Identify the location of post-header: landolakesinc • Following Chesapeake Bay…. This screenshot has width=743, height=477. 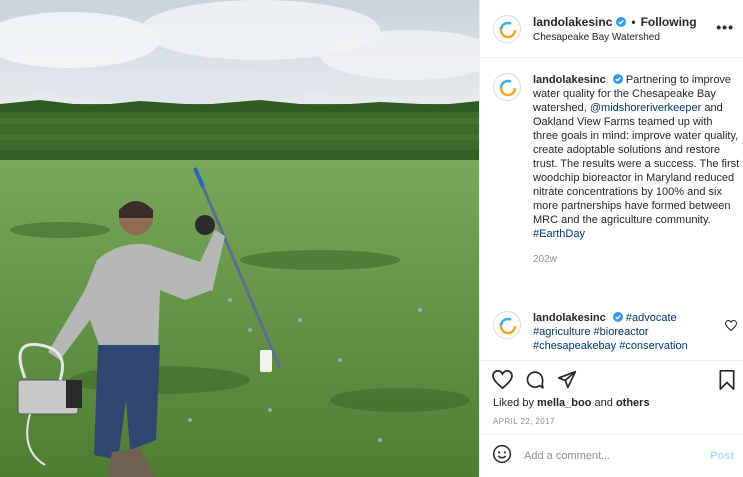
(611, 29).